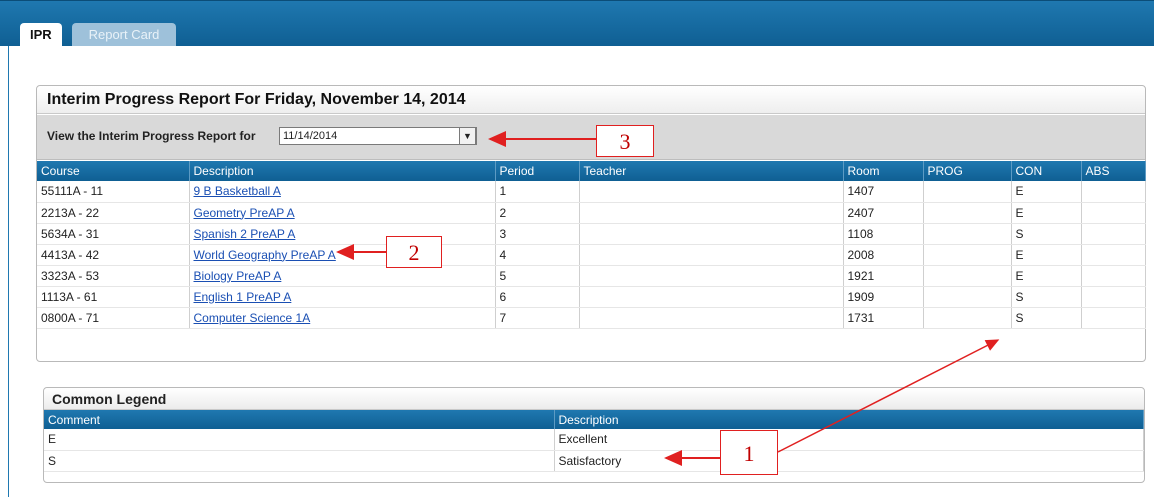  What do you see at coordinates (883, 297) in the screenshot?
I see `room: 1909` at bounding box center [883, 297].